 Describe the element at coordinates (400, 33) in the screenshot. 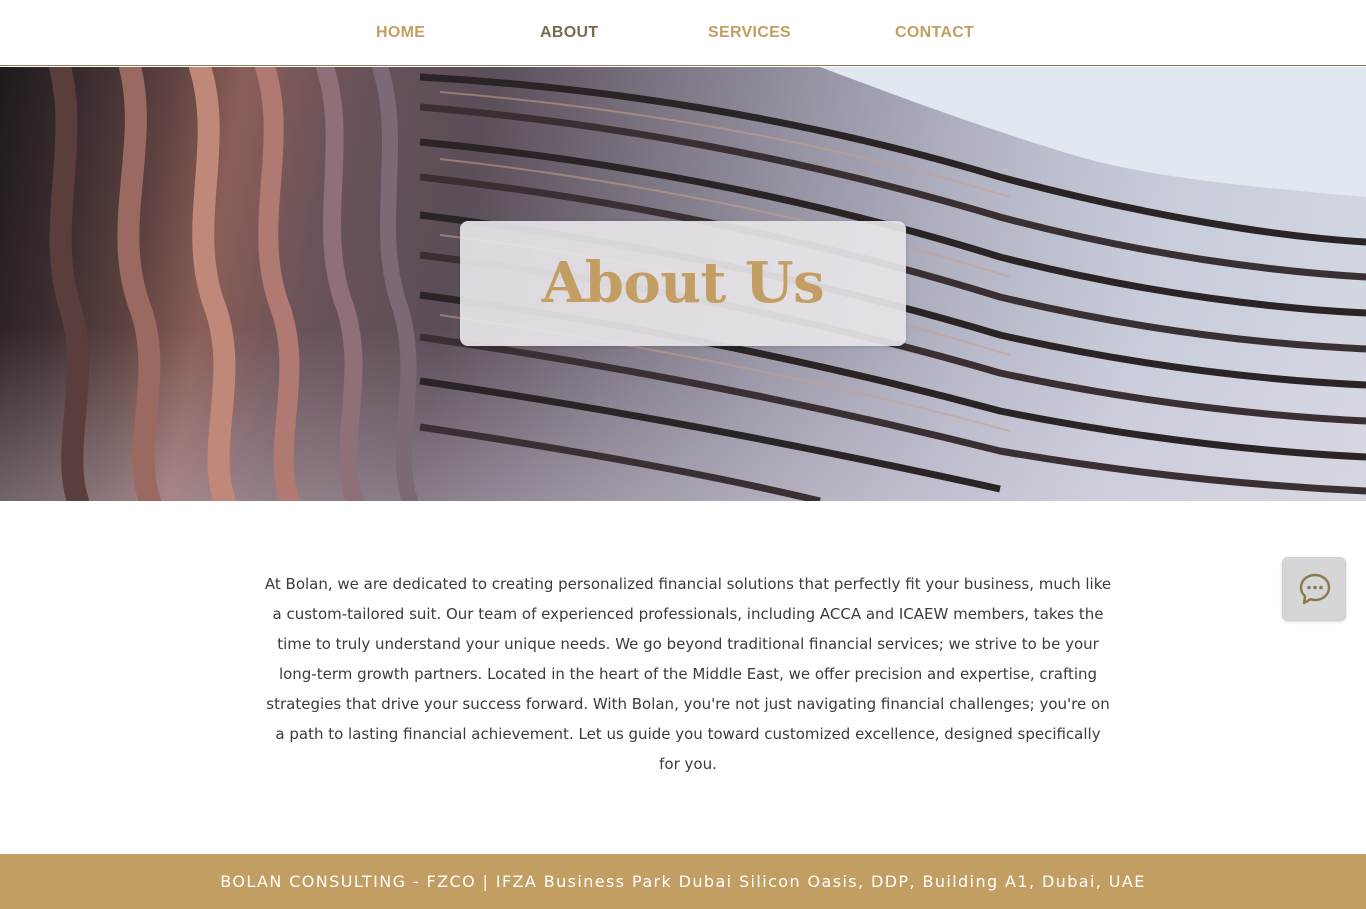

I see `nav-item-home: HOME` at that location.